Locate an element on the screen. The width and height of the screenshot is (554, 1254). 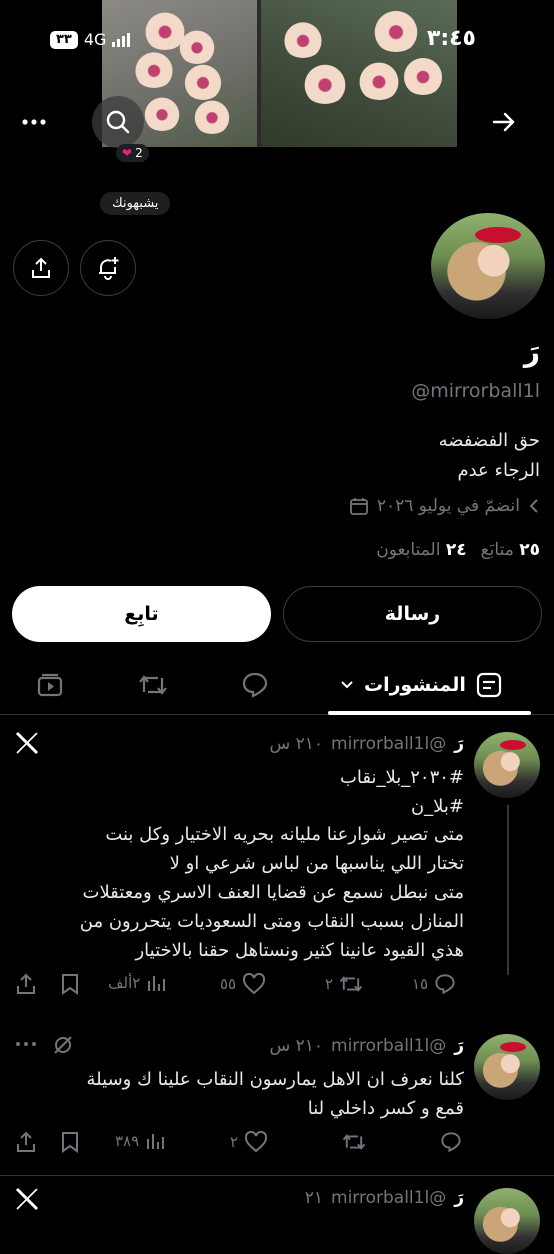
follow-button: تابِع is located at coordinates (141, 614).